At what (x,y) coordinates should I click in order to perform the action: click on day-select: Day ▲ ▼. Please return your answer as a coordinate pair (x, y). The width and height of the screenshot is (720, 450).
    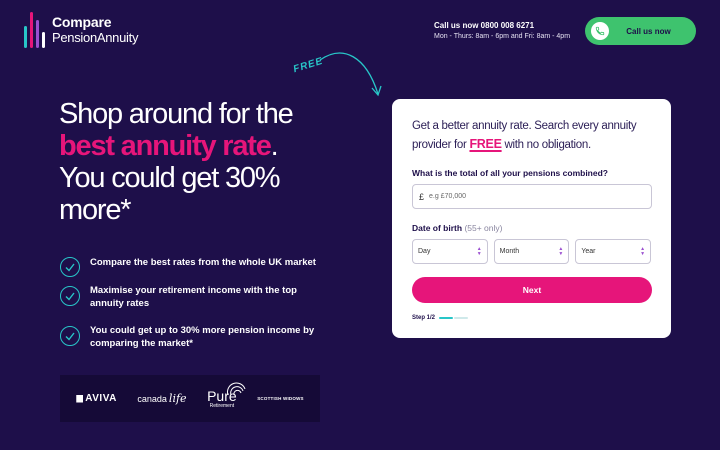
    Looking at the image, I should click on (450, 251).